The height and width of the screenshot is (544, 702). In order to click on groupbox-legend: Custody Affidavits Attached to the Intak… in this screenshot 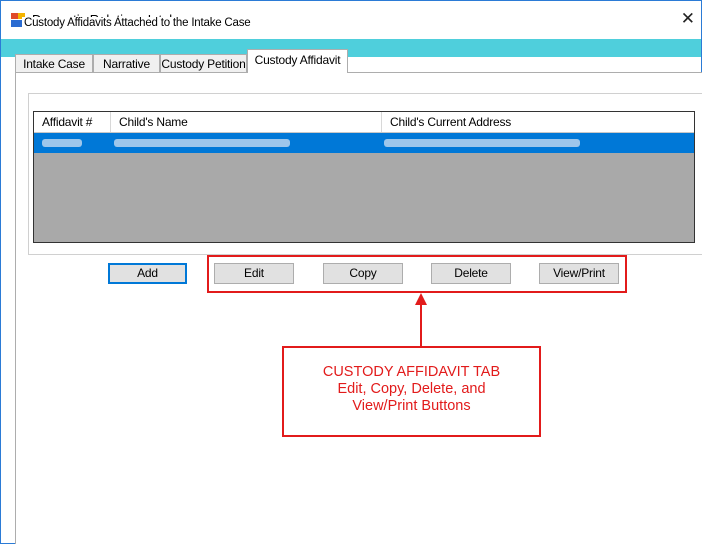, I will do `click(137, 23)`.